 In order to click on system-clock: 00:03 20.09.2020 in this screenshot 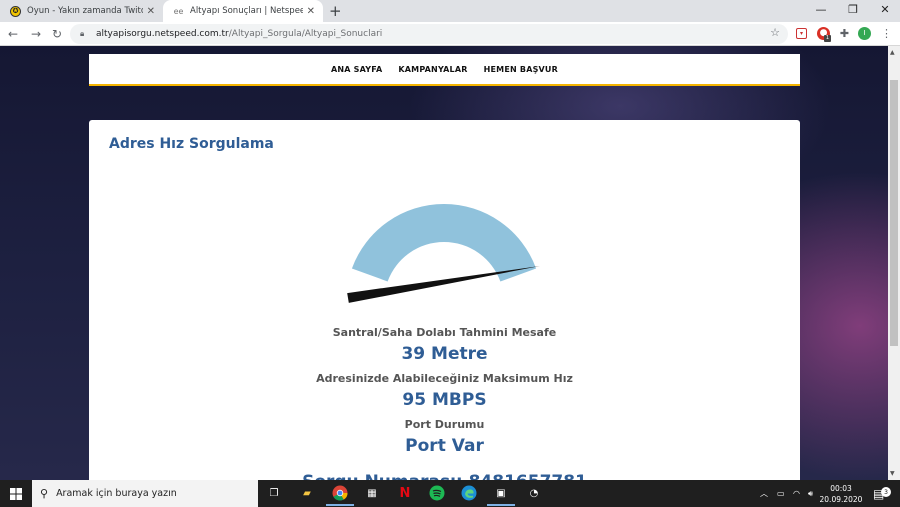, I will do `click(841, 494)`.